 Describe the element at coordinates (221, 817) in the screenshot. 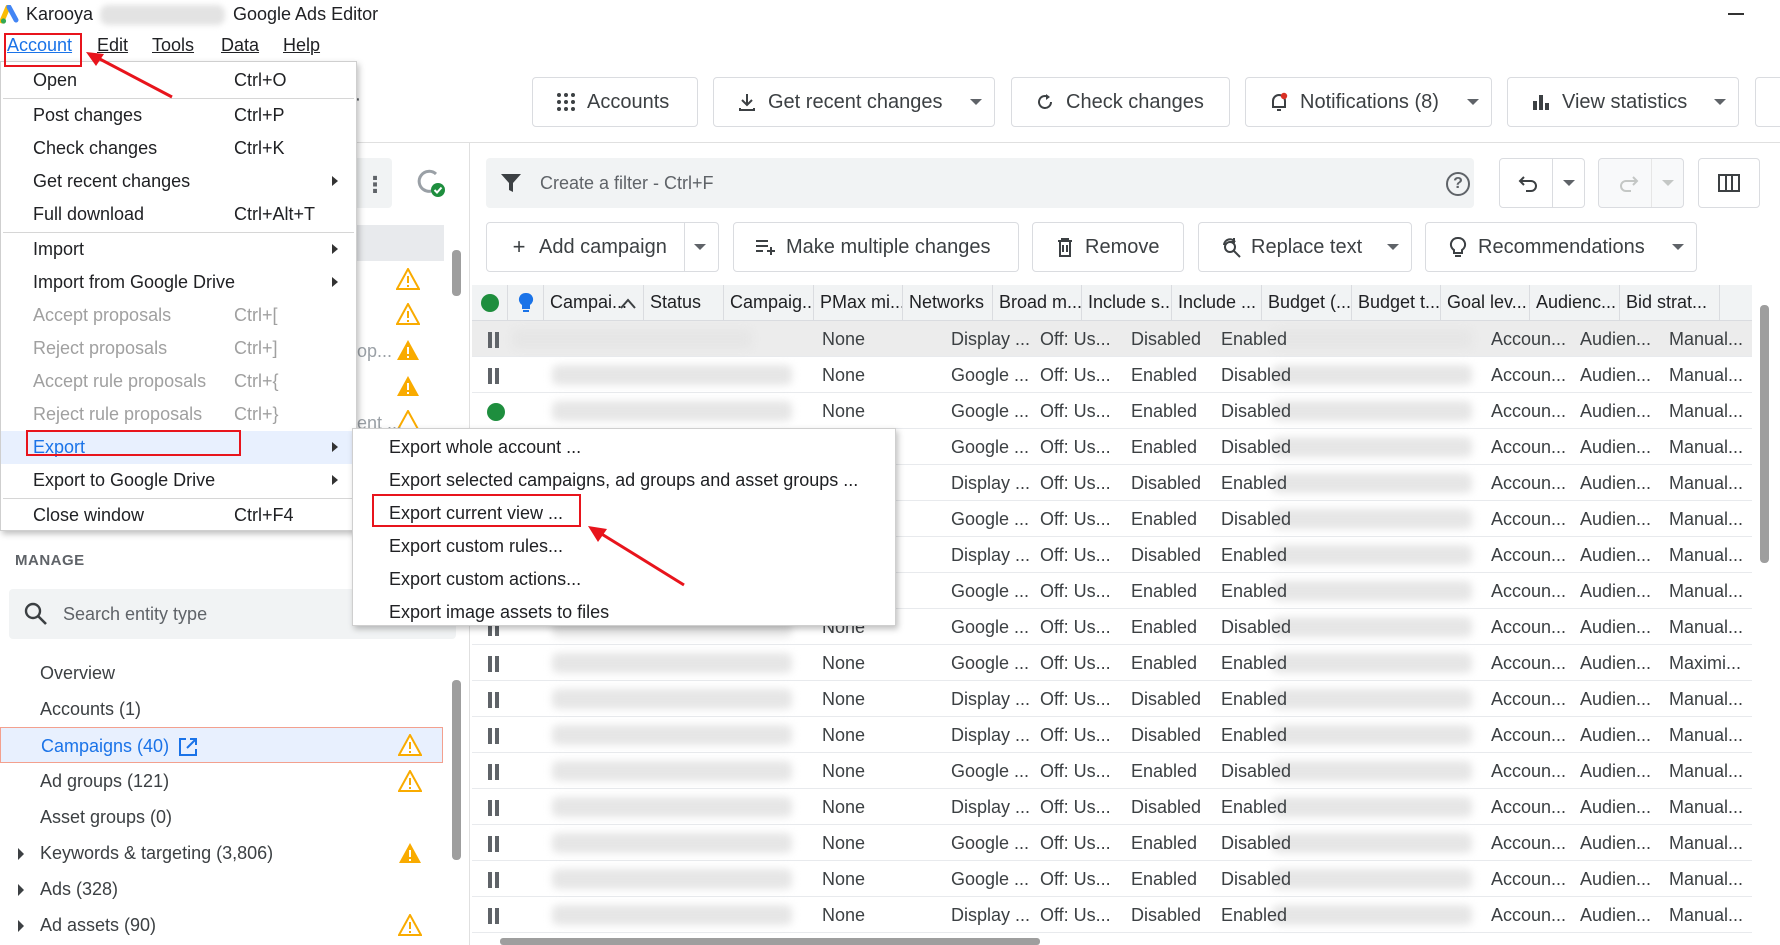

I see `entity-asset-groups: Asset groups (0)` at that location.